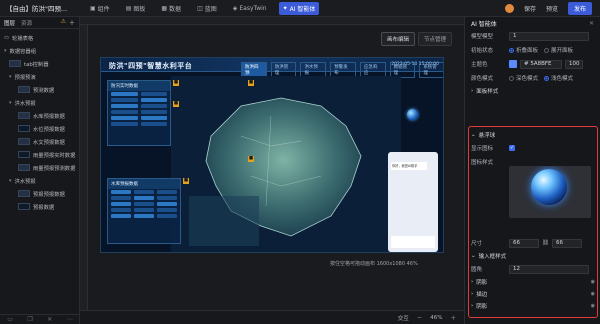  I want to click on theme-opacity-input: 100, so click(574, 64).